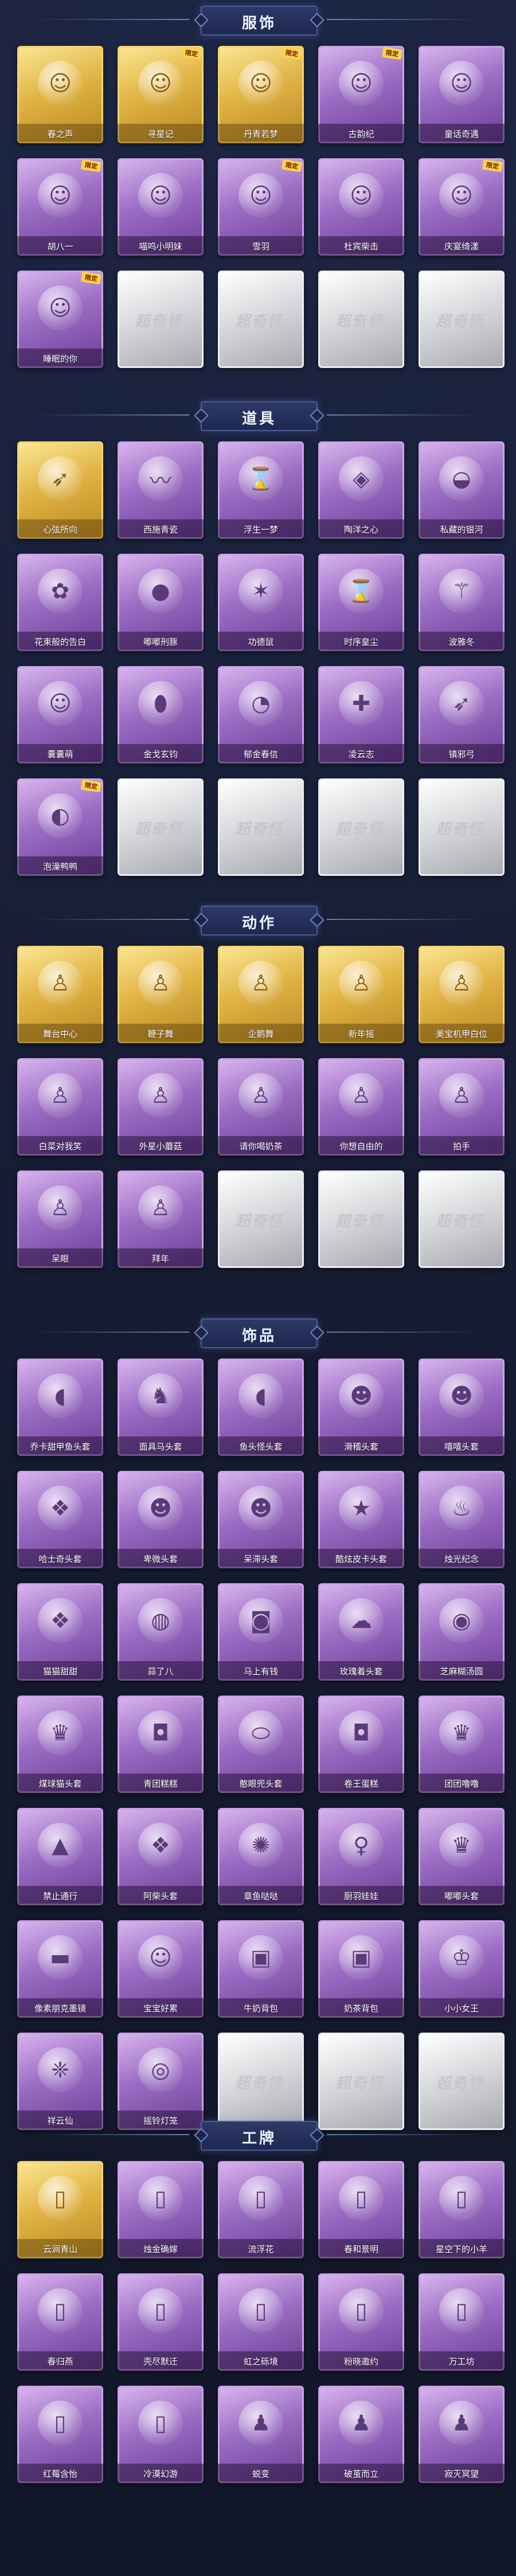  What do you see at coordinates (462, 1856) in the screenshot?
I see `item-card: ♛ 嘟嘟头套` at bounding box center [462, 1856].